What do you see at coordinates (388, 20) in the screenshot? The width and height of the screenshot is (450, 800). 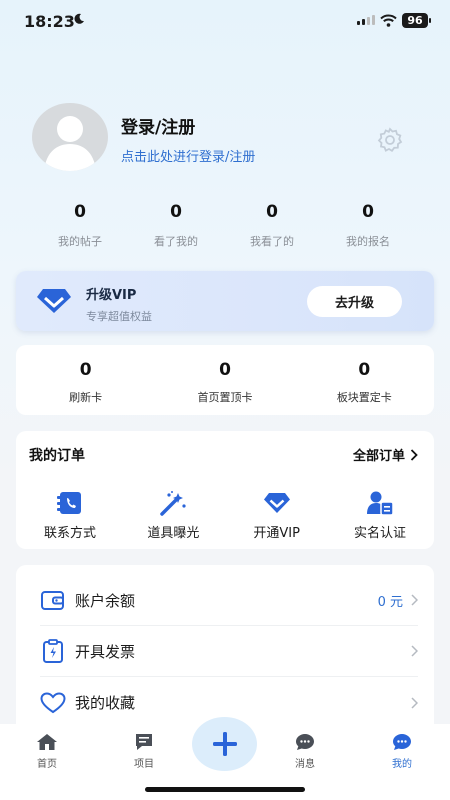 I see `wifi-icon` at bounding box center [388, 20].